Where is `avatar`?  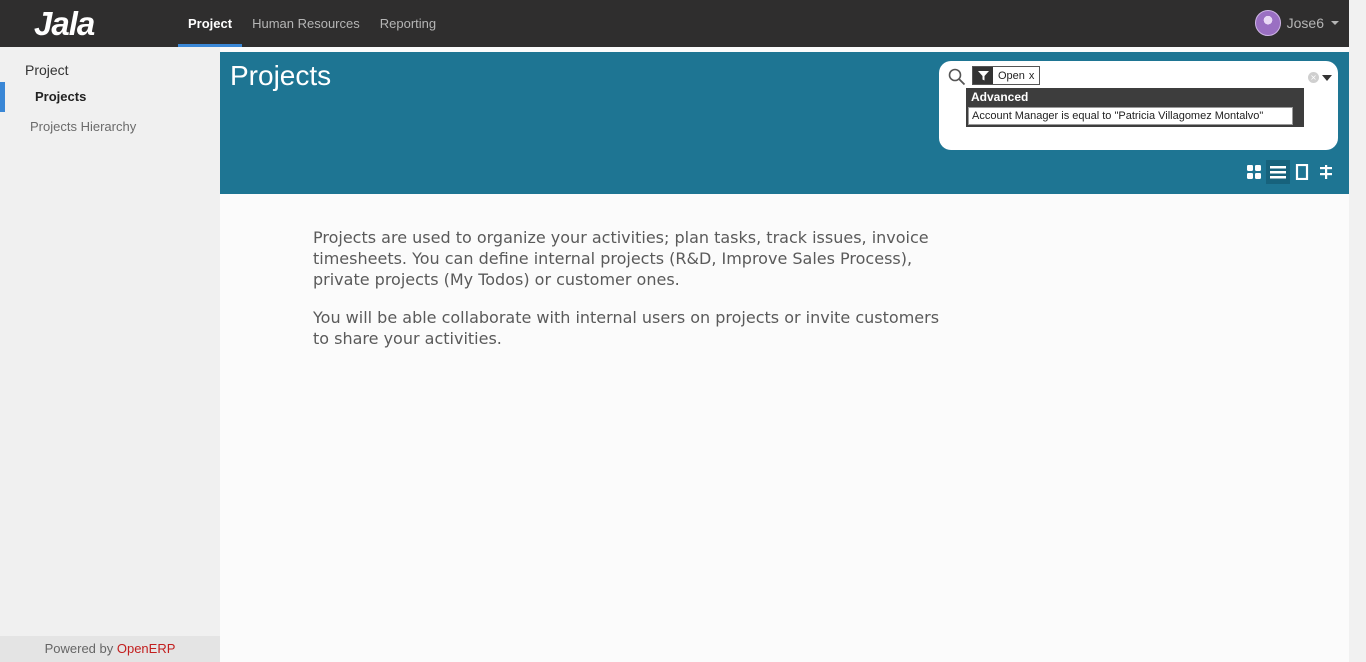 avatar is located at coordinates (1267, 23).